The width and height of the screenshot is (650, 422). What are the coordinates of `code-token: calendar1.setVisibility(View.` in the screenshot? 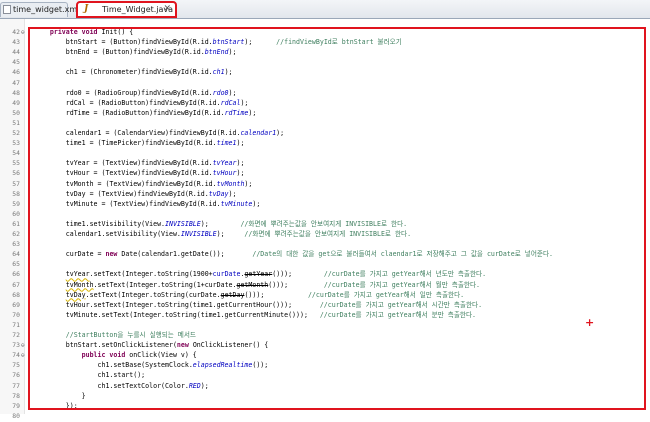 It's located at (107, 234).